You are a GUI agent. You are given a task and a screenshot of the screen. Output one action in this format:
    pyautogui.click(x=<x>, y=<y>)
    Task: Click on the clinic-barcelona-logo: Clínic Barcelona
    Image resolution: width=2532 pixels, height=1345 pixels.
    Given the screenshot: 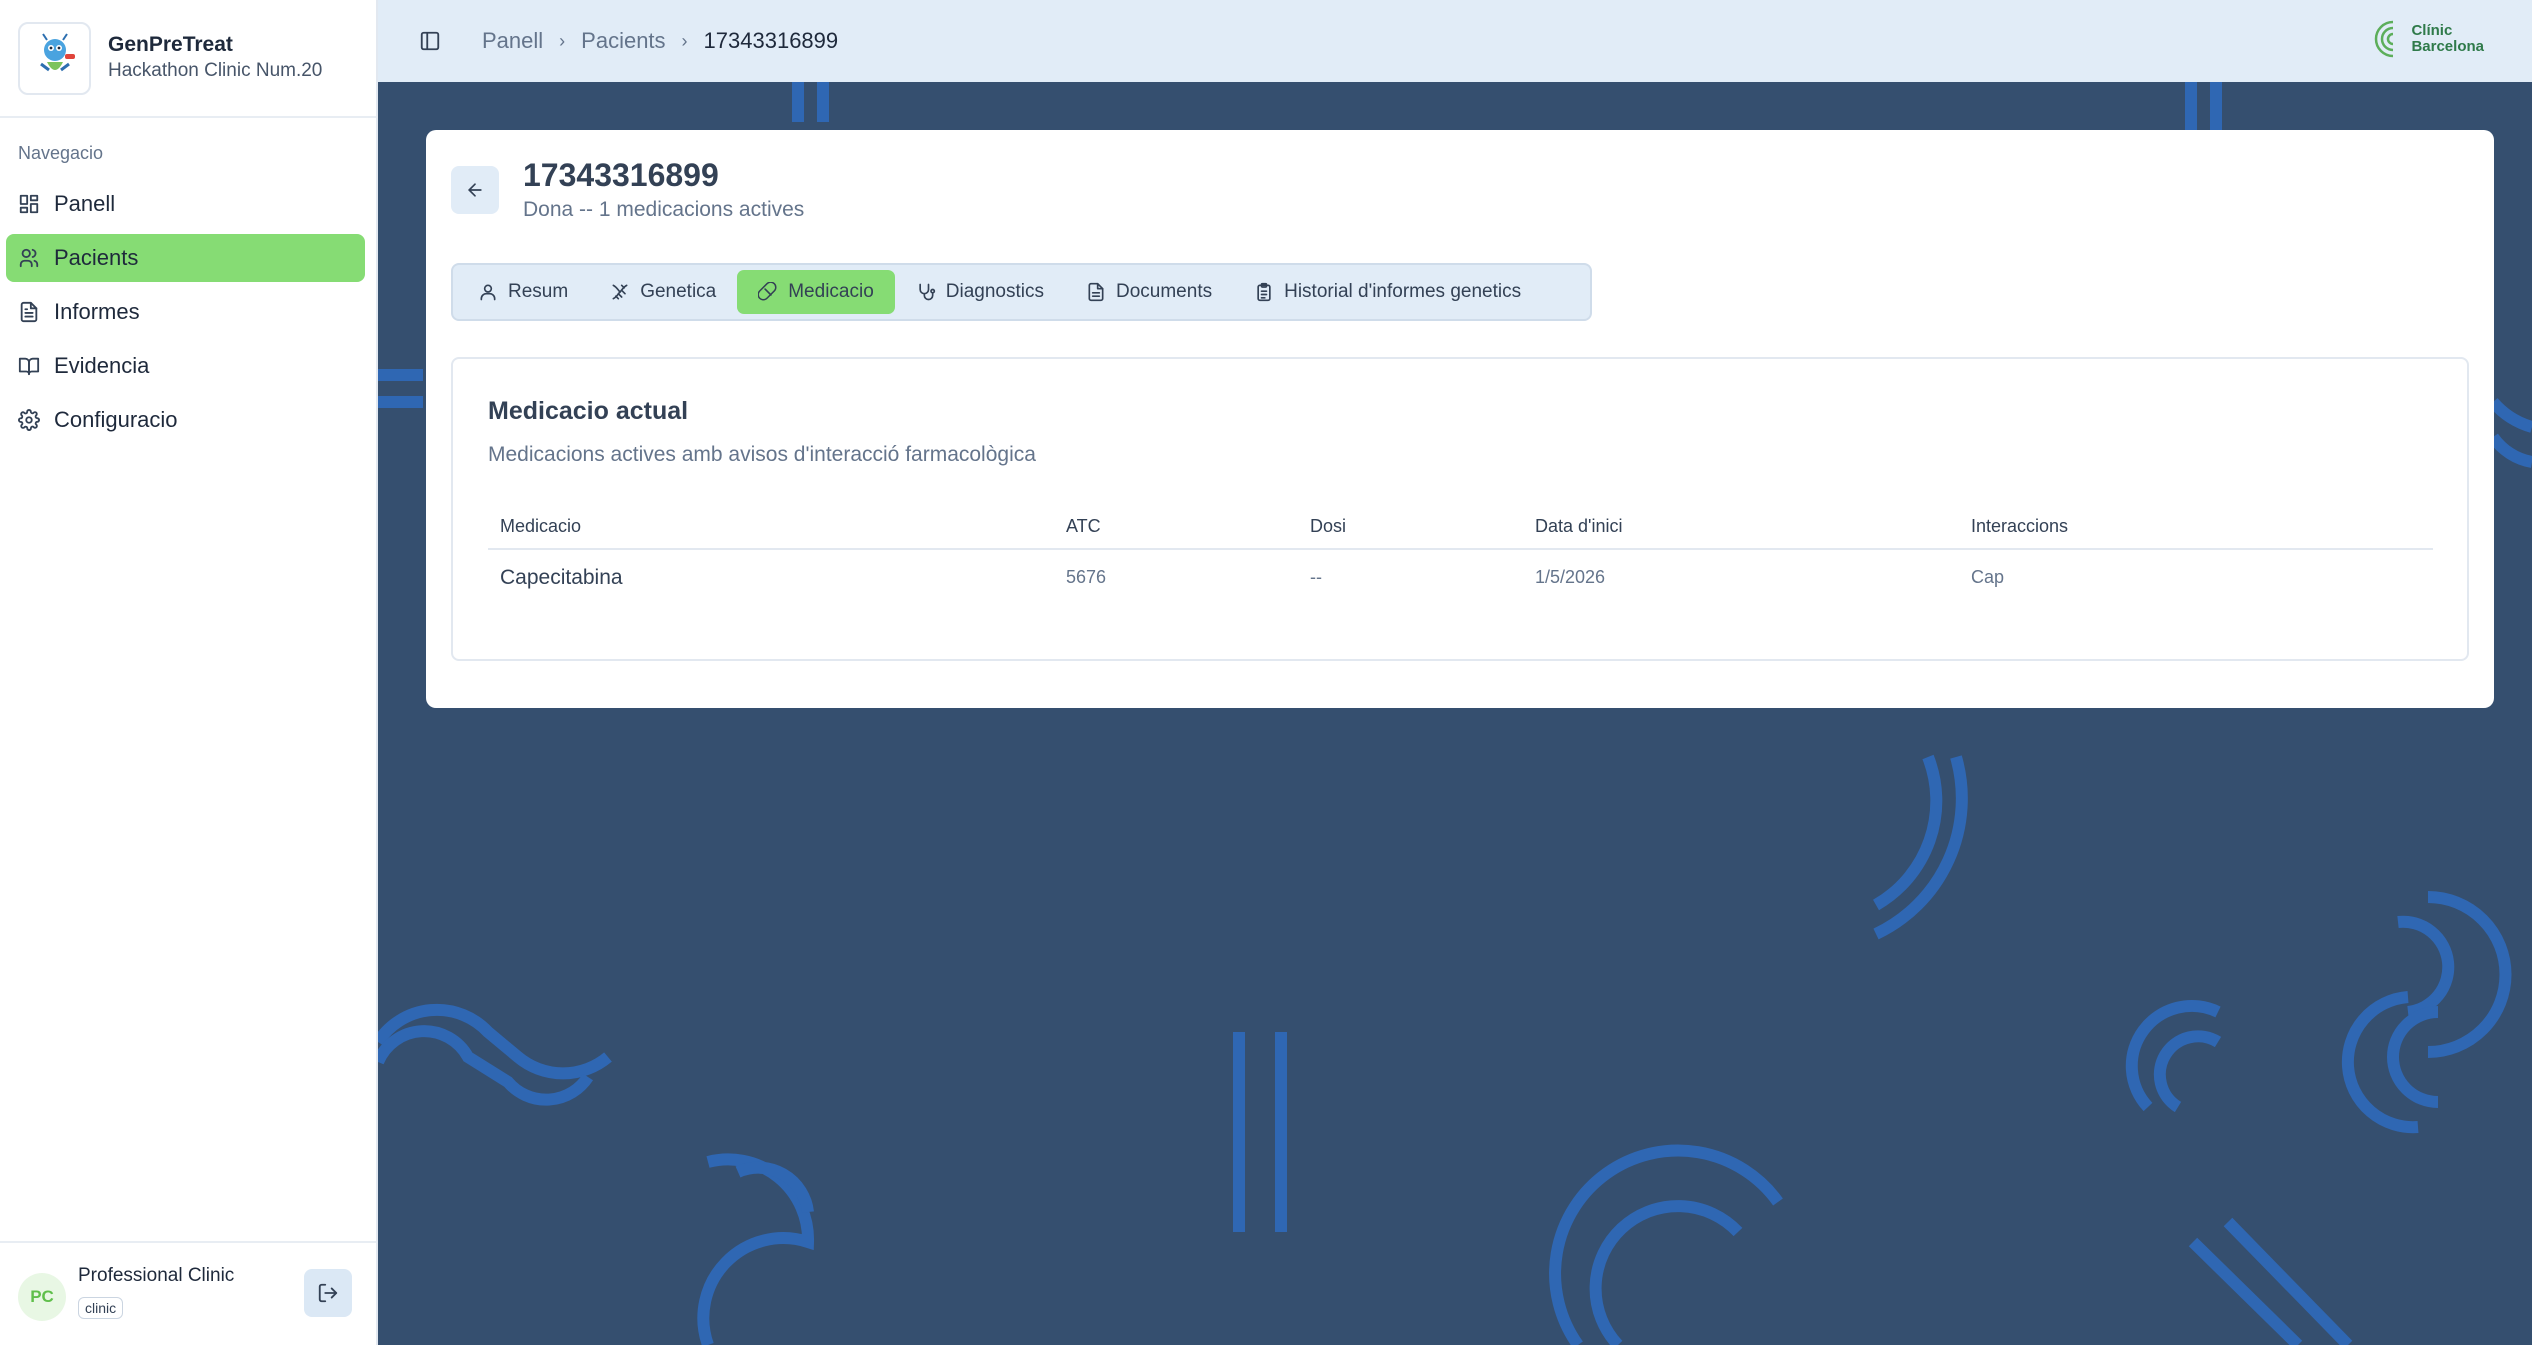 What is the action you would take?
    pyautogui.click(x=2427, y=39)
    